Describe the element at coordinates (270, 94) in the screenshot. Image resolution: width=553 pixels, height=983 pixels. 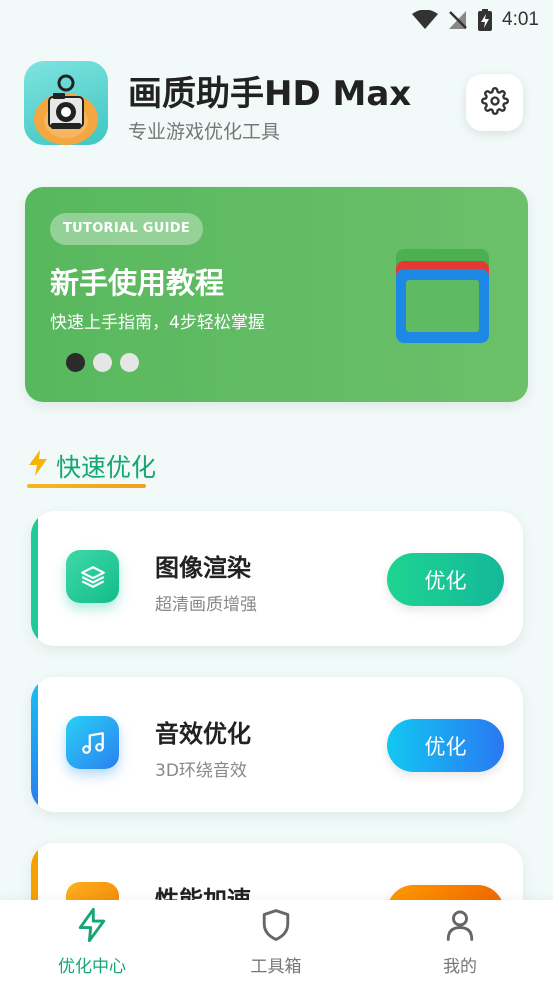
I see `app-title: 画质助手HD Max` at that location.